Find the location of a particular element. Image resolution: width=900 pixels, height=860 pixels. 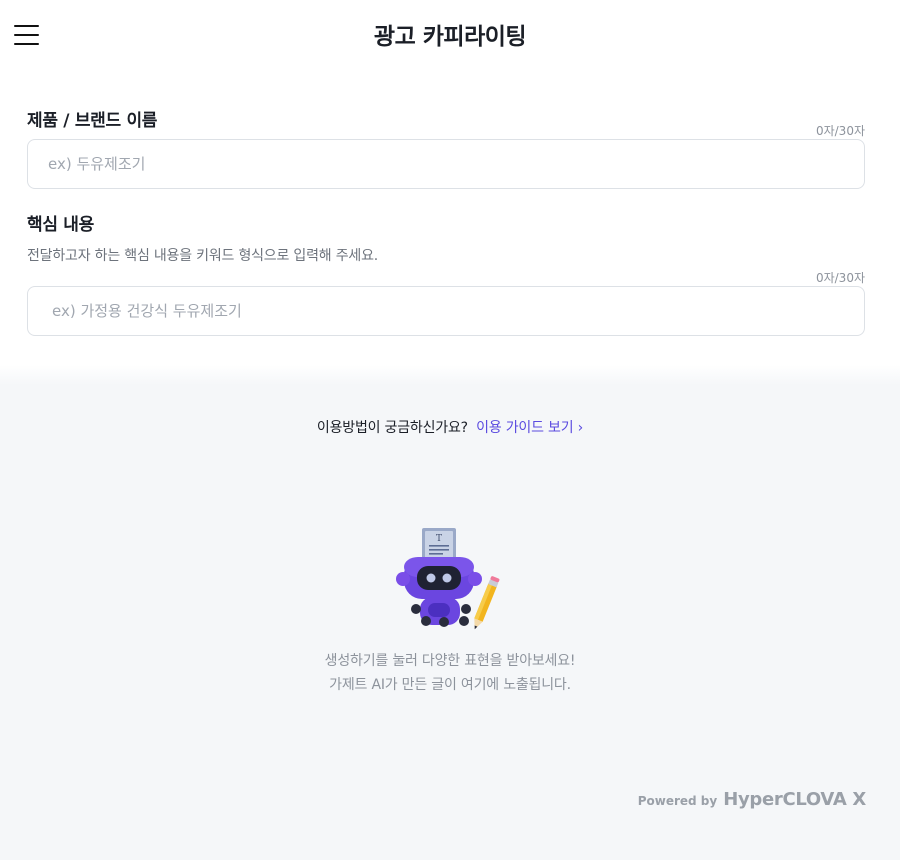

svg-text: T is located at coordinates (439, 539).